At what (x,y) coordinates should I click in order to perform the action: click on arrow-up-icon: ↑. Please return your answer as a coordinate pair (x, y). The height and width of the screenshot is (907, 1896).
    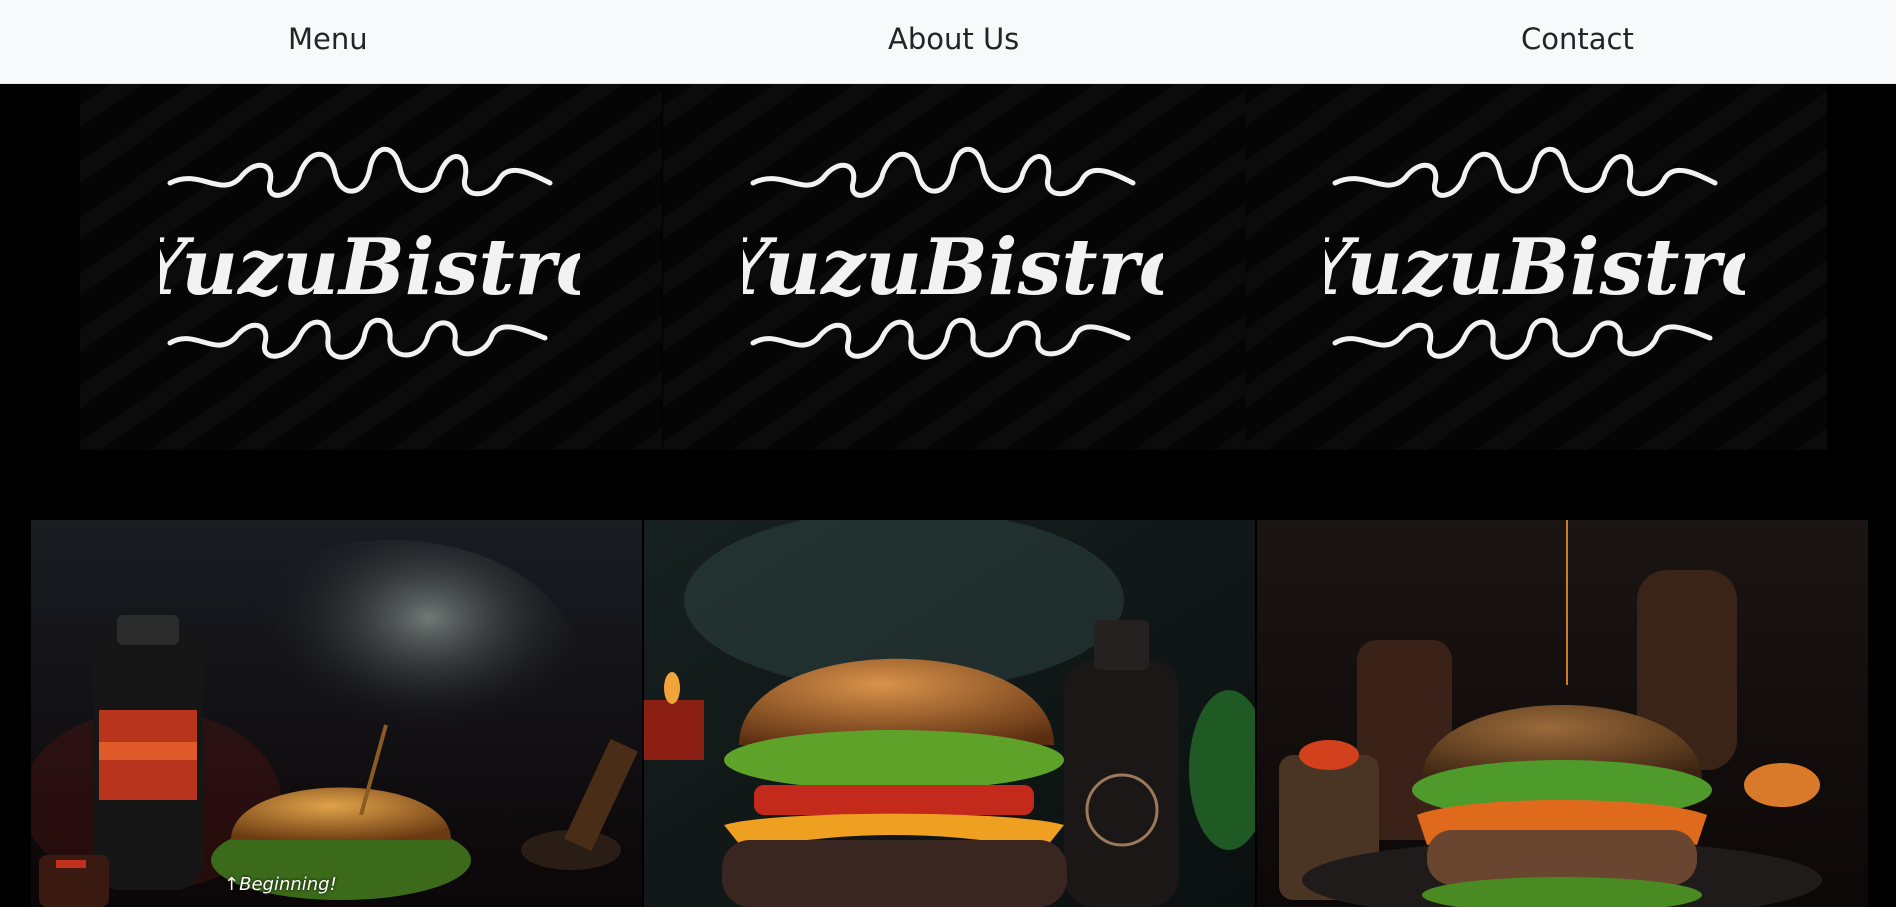
    Looking at the image, I should click on (232, 884).